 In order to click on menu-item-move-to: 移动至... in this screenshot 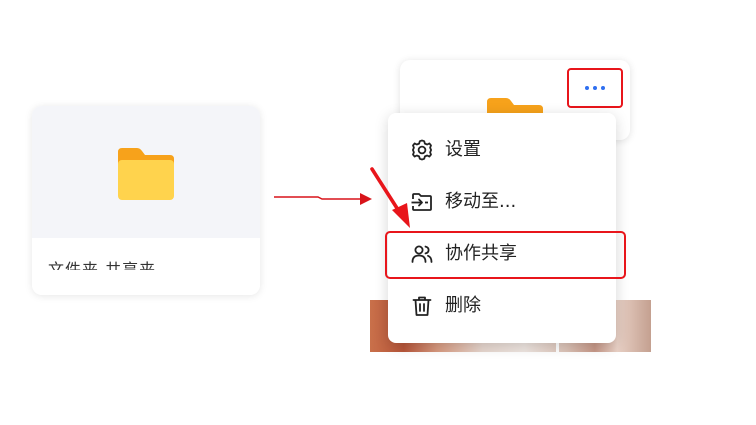, I will do `click(502, 202)`.